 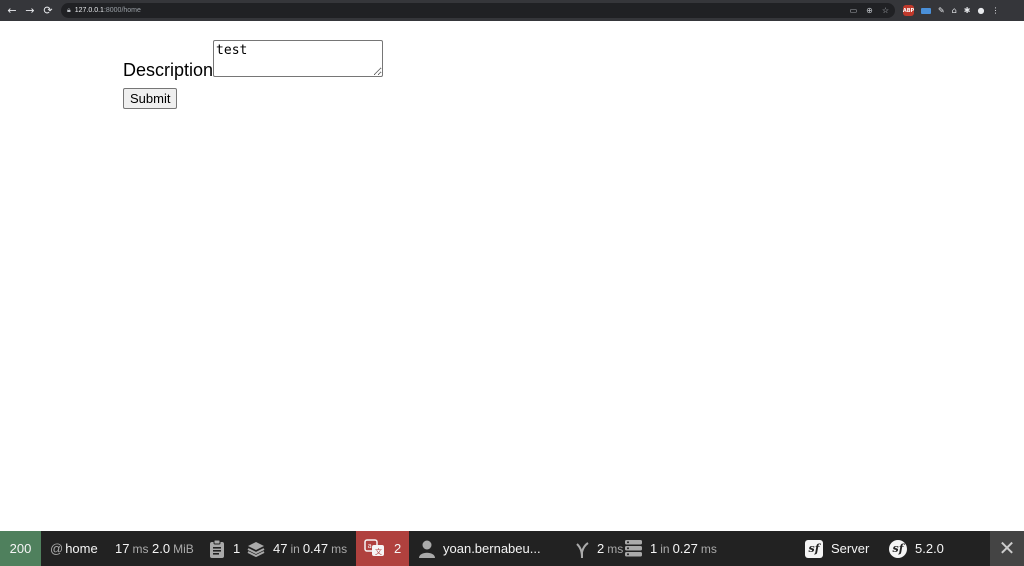 I want to click on close-toolbar-icon: ✕, so click(x=1007, y=548).